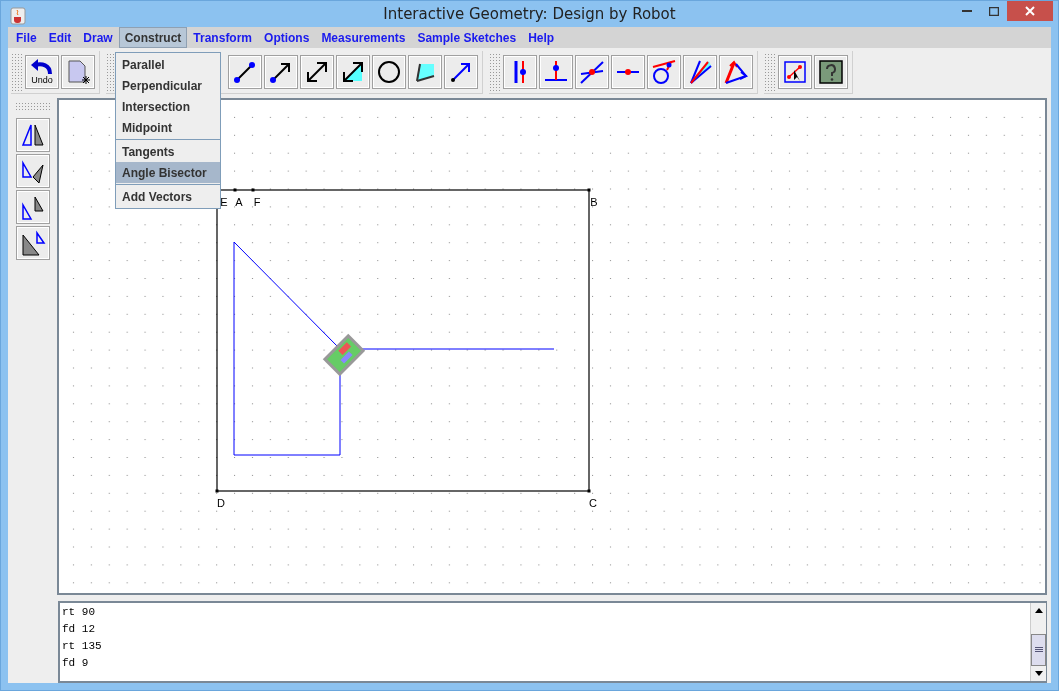 Image resolution: width=1059 pixels, height=691 pixels. Describe the element at coordinates (239, 202) in the screenshot. I see `point-label: A` at that location.